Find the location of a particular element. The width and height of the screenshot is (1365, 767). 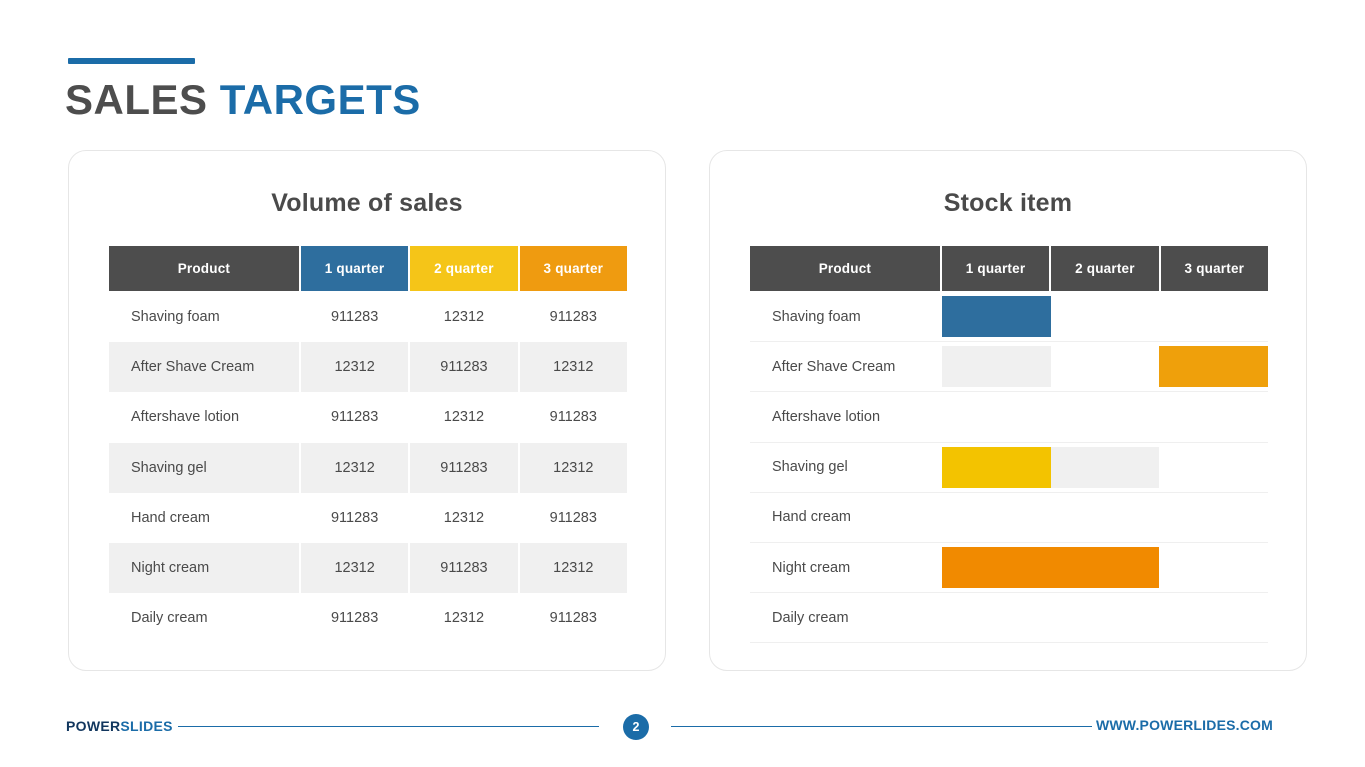

table-row: Daily cream 911283 12312 911283 is located at coordinates (368, 618).